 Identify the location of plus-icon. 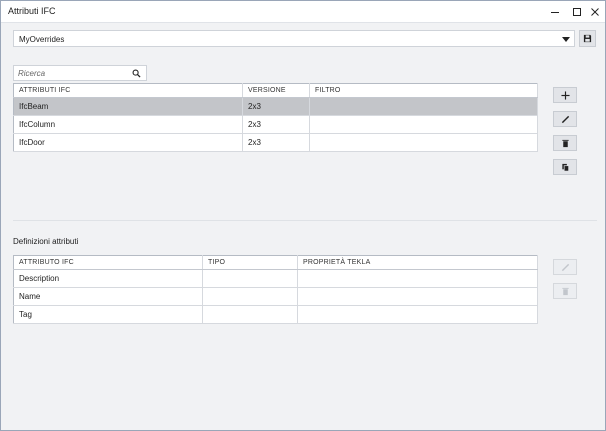
(565, 95).